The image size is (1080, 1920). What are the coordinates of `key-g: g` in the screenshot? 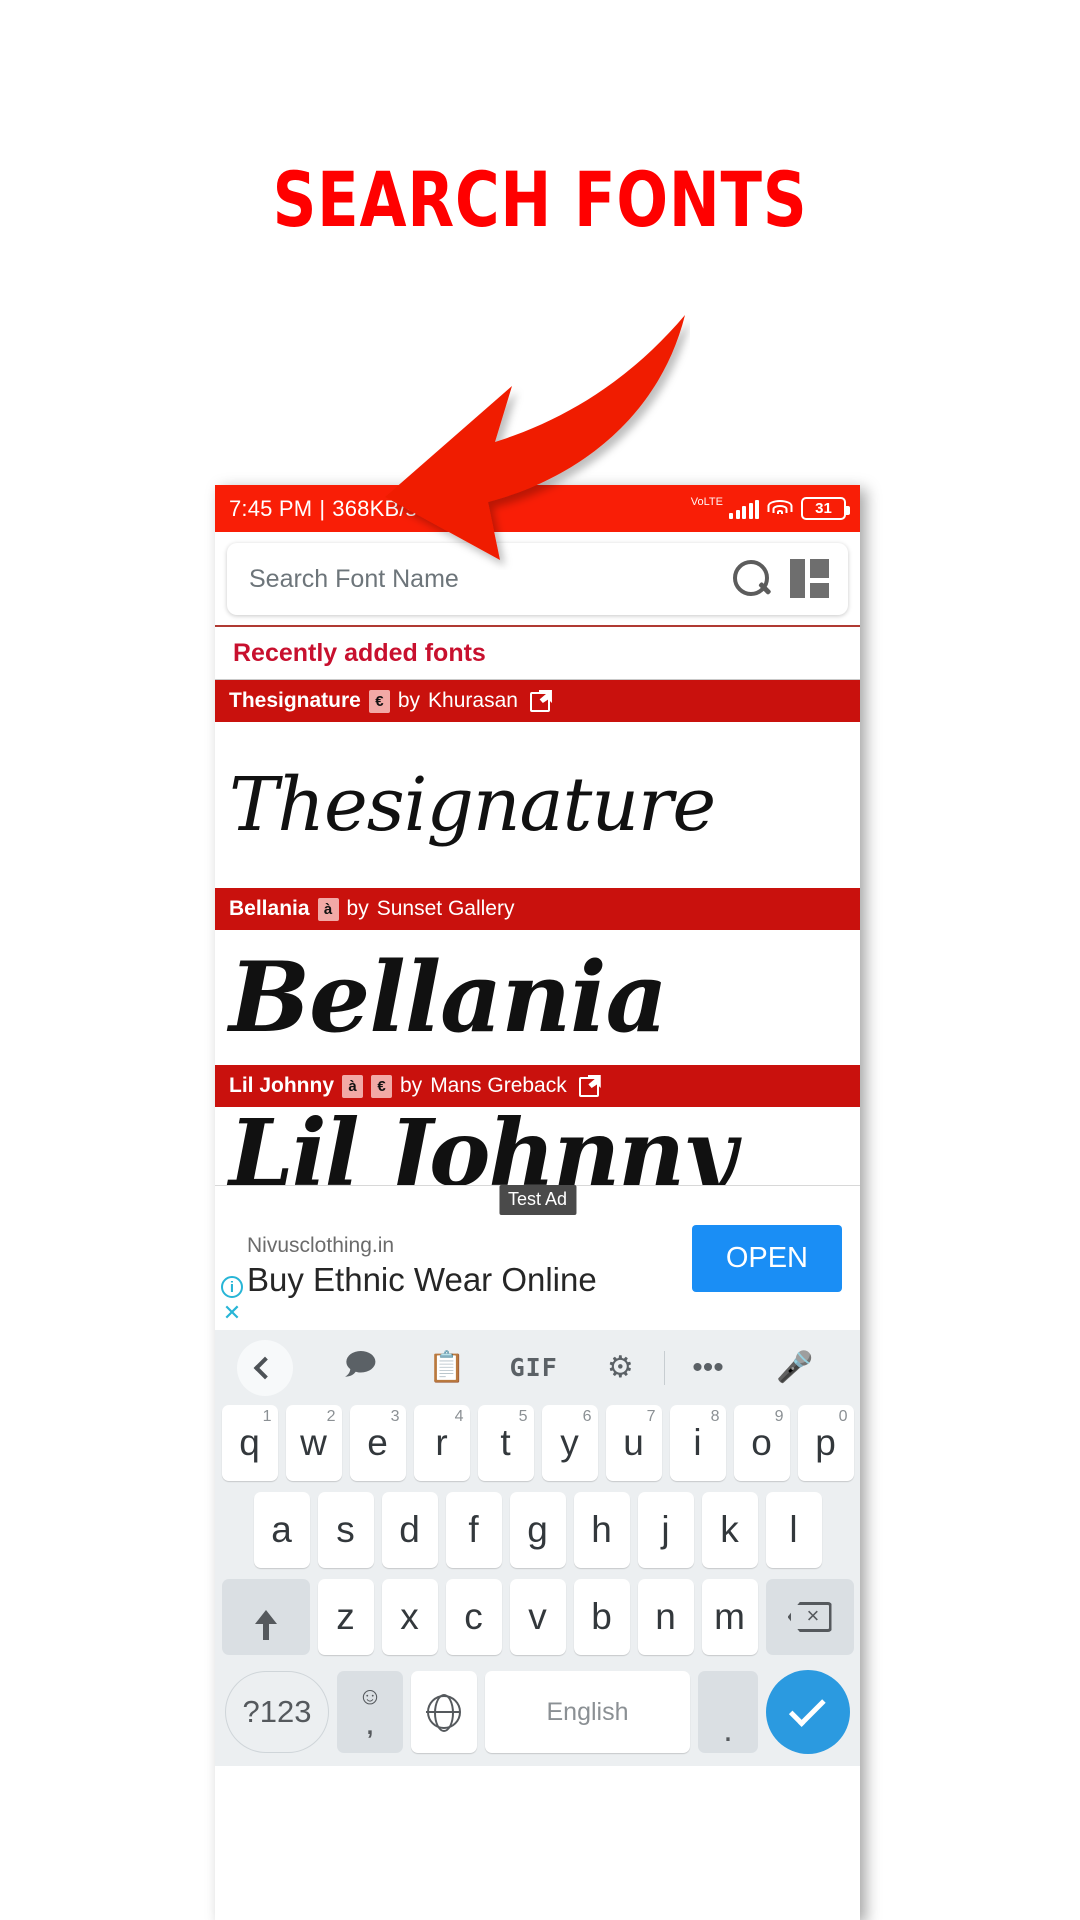 It's located at (537, 1530).